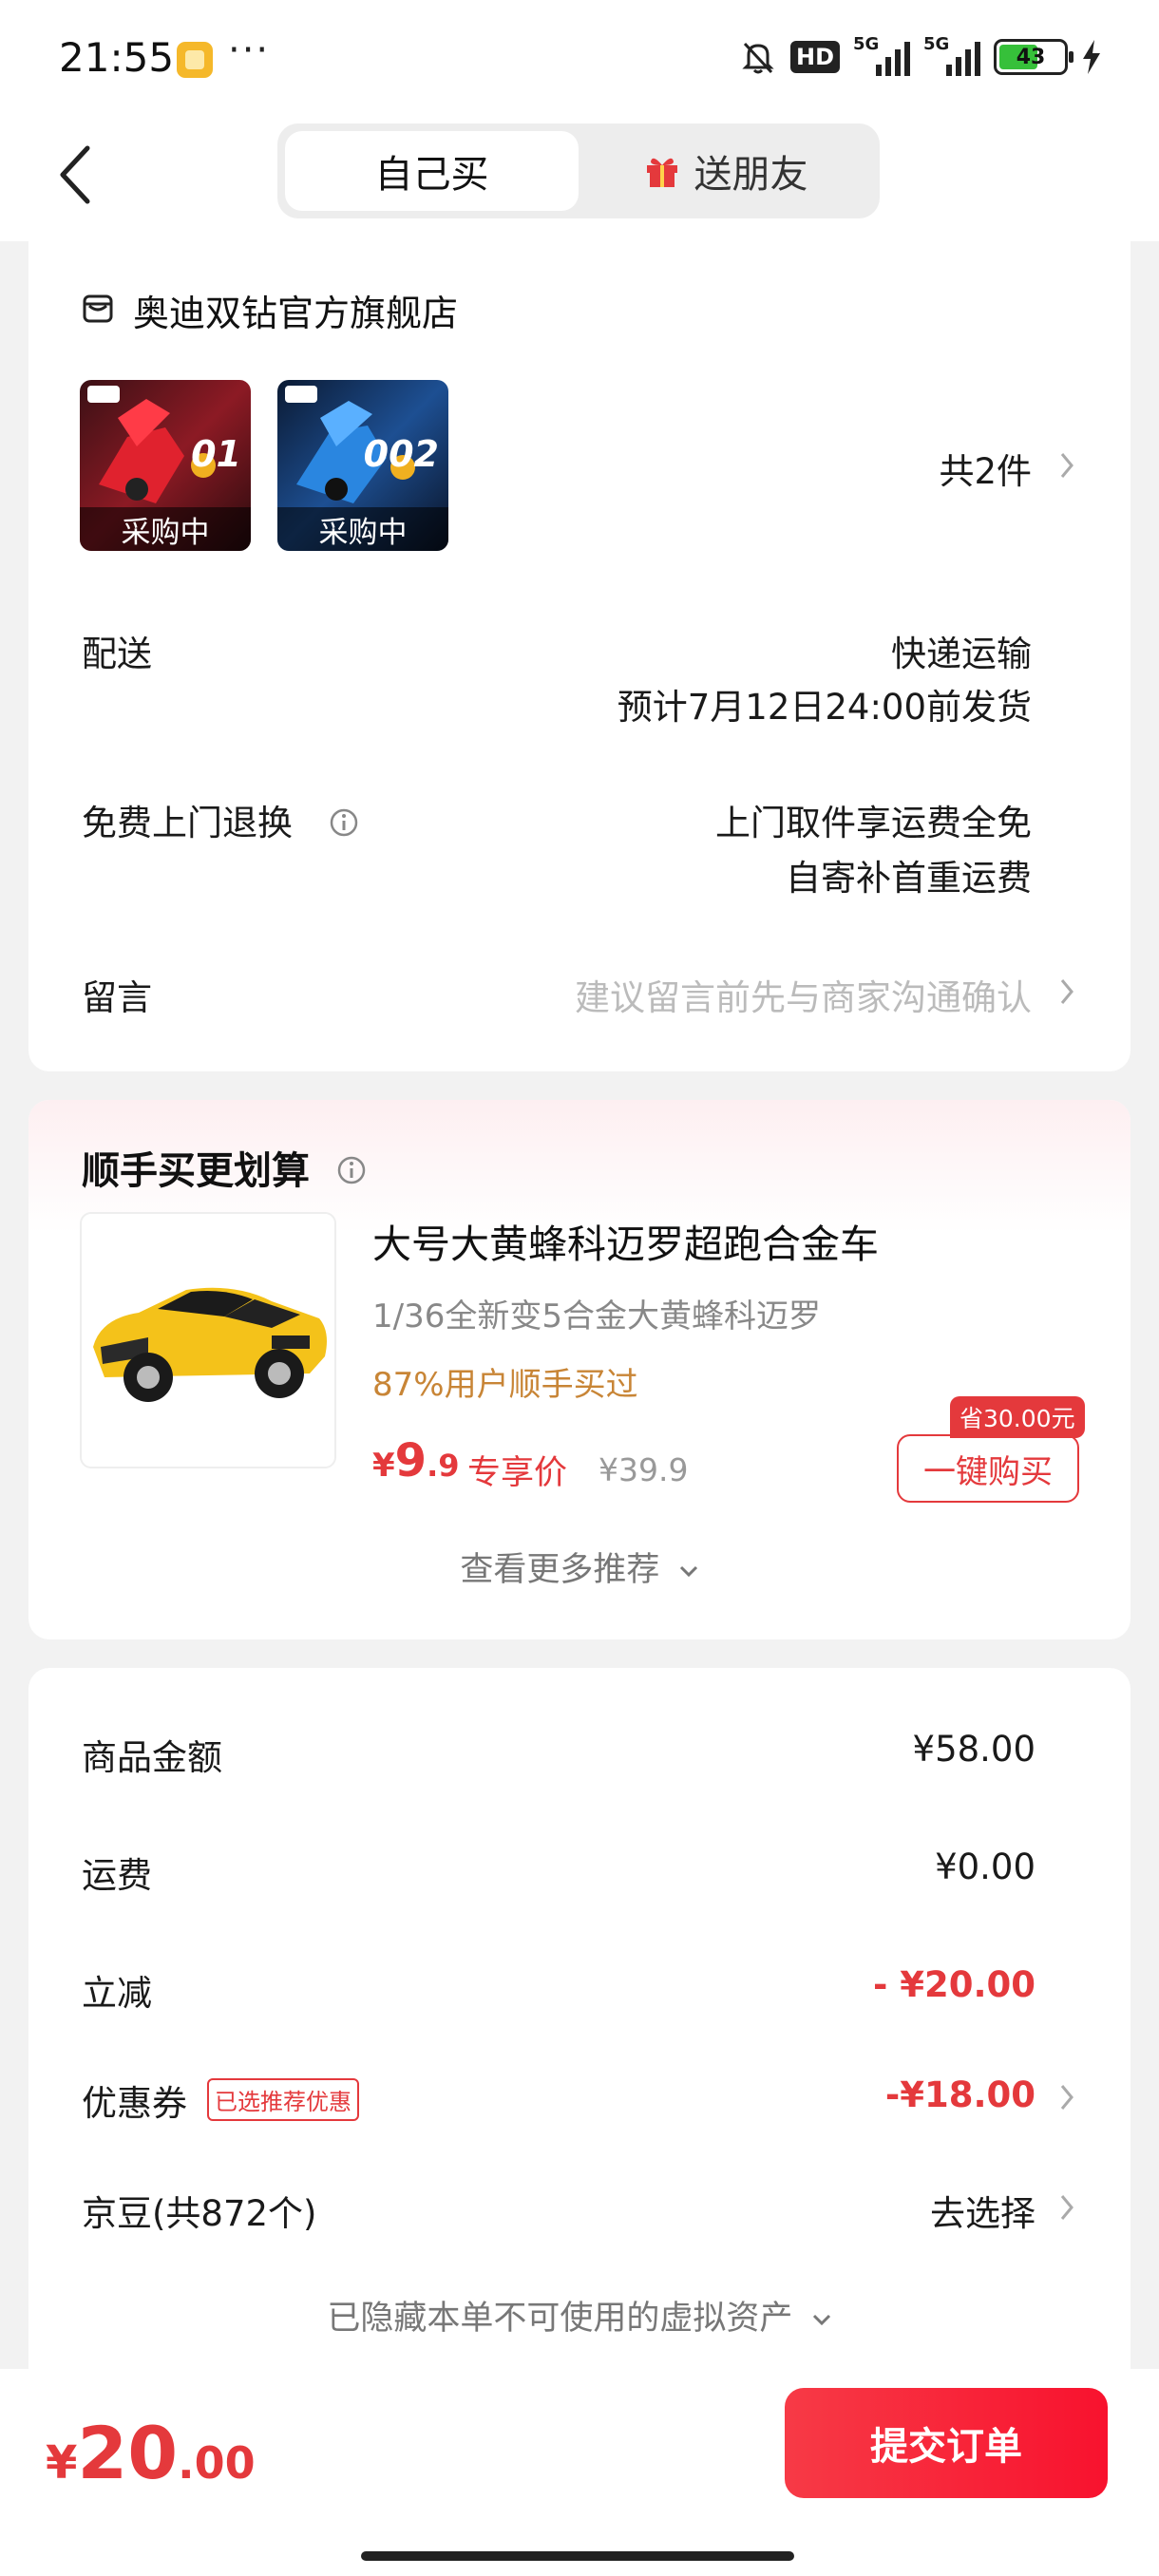 The height and width of the screenshot is (2576, 1159). Describe the element at coordinates (224, 1167) in the screenshot. I see `addon-title: 顺手买更划算` at that location.